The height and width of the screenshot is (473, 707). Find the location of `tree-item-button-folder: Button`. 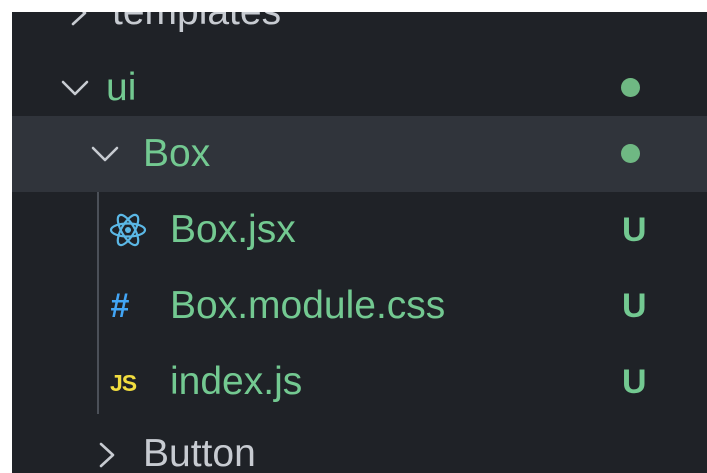

tree-item-button-folder: Button is located at coordinates (359, 444).